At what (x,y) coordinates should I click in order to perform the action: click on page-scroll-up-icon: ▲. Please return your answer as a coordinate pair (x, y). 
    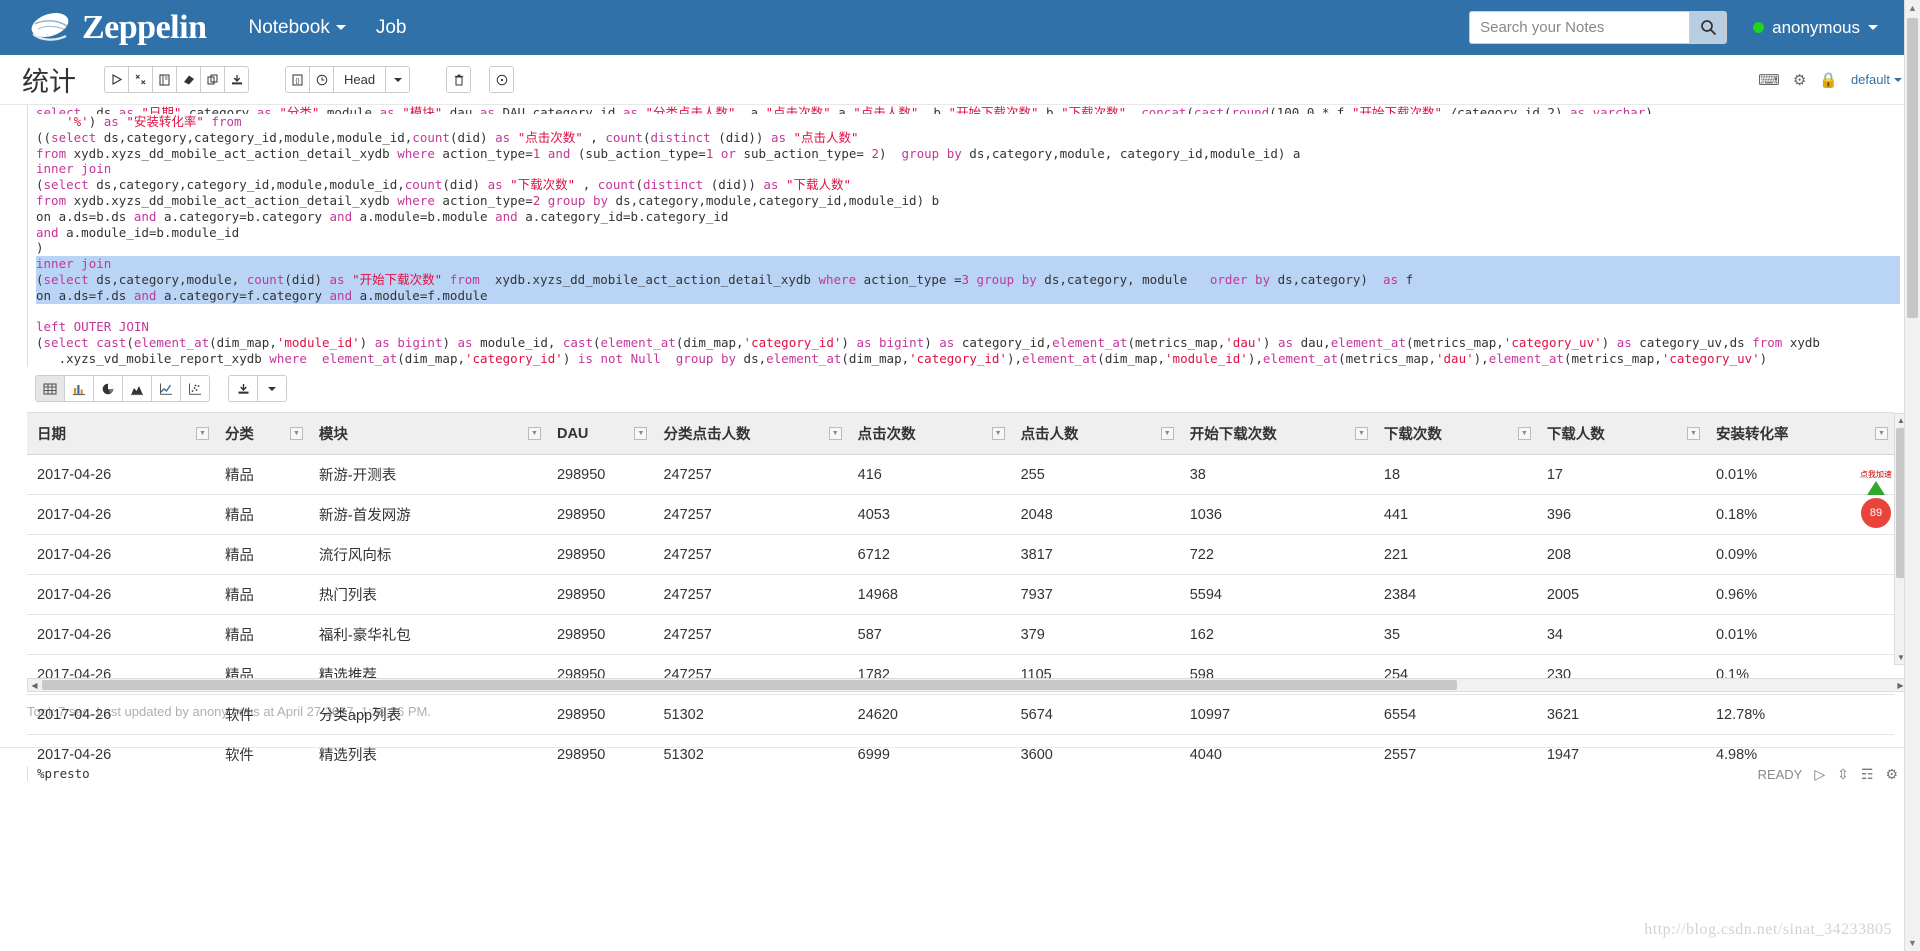
    Looking at the image, I should click on (1912, 8).